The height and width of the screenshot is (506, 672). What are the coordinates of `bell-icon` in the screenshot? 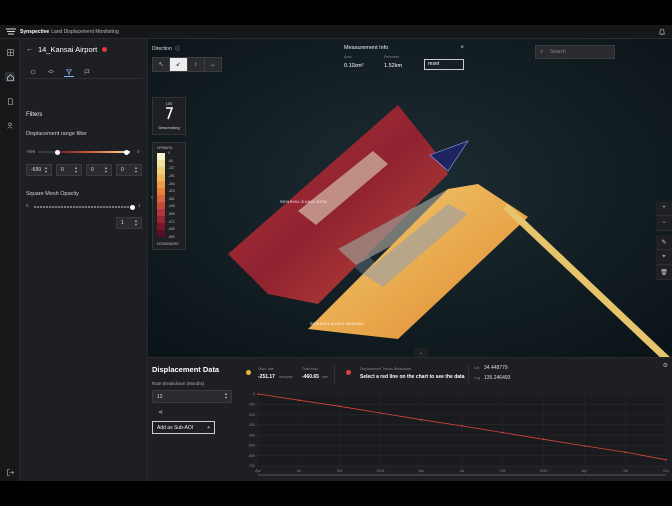 It's located at (662, 32).